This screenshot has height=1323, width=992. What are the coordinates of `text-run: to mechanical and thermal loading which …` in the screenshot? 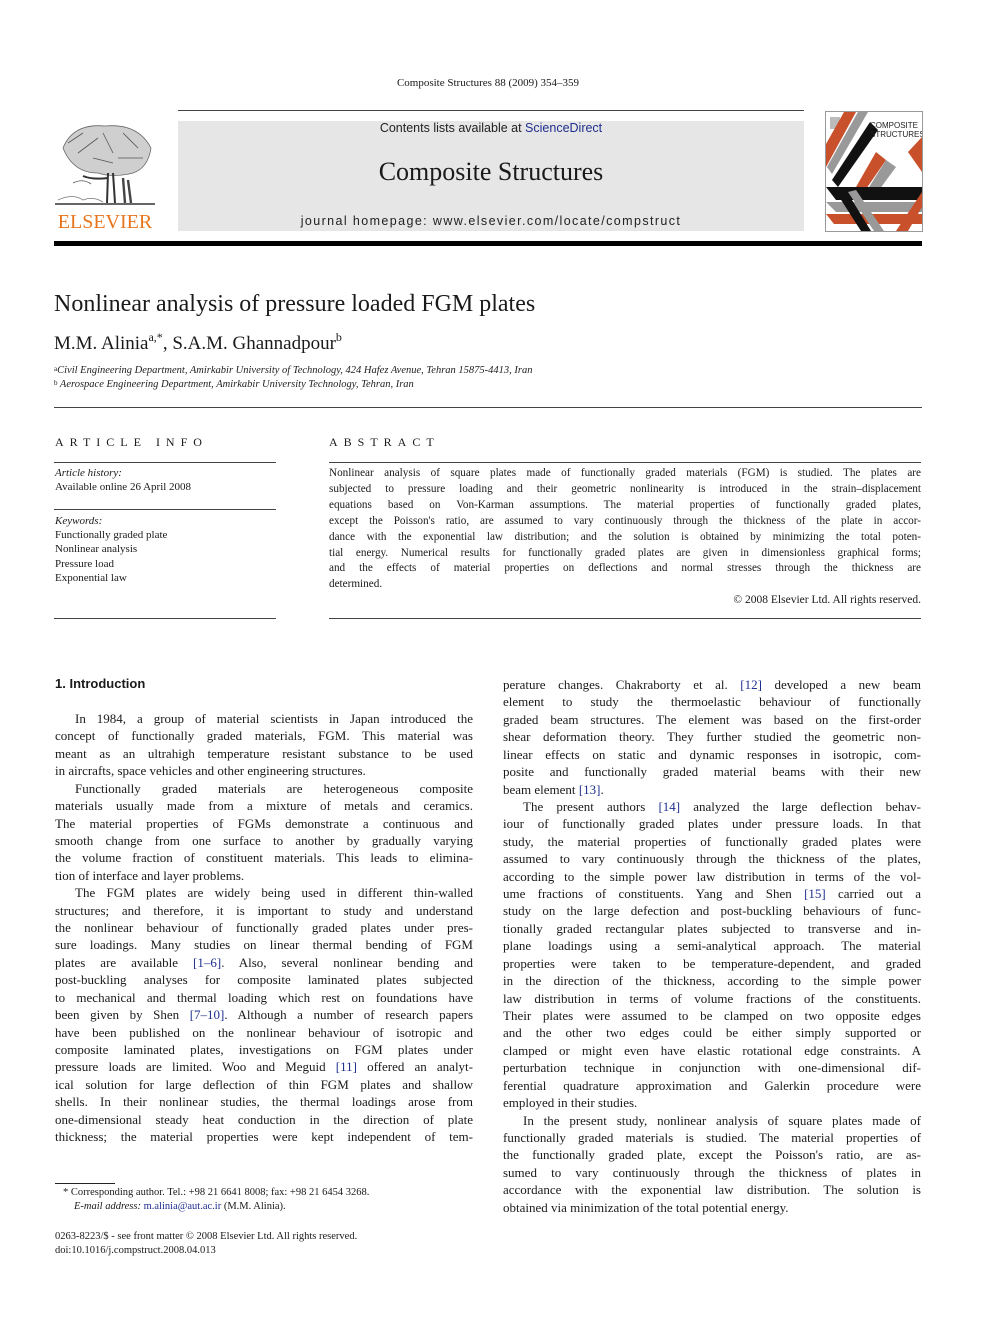 It's located at (264, 997).